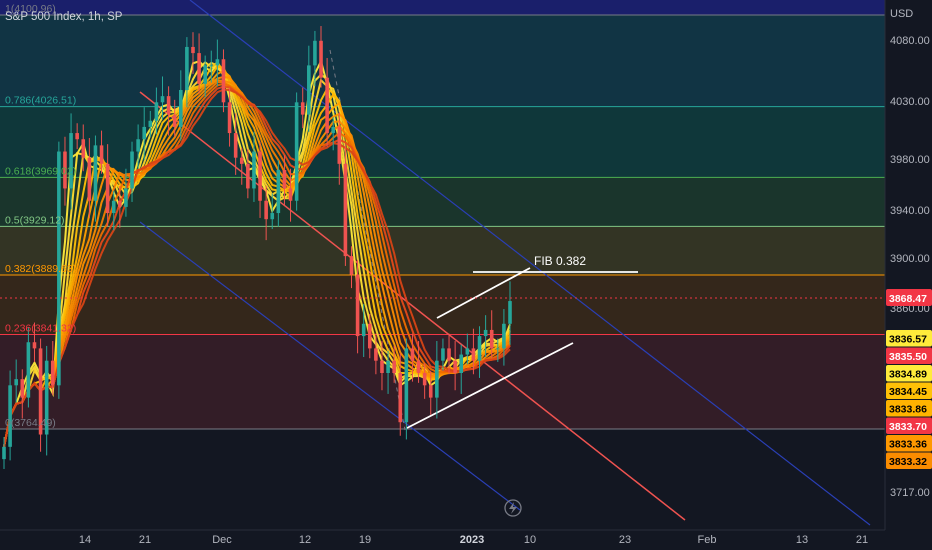  What do you see at coordinates (365, 540) in the screenshot?
I see `x-tick-label: 19` at bounding box center [365, 540].